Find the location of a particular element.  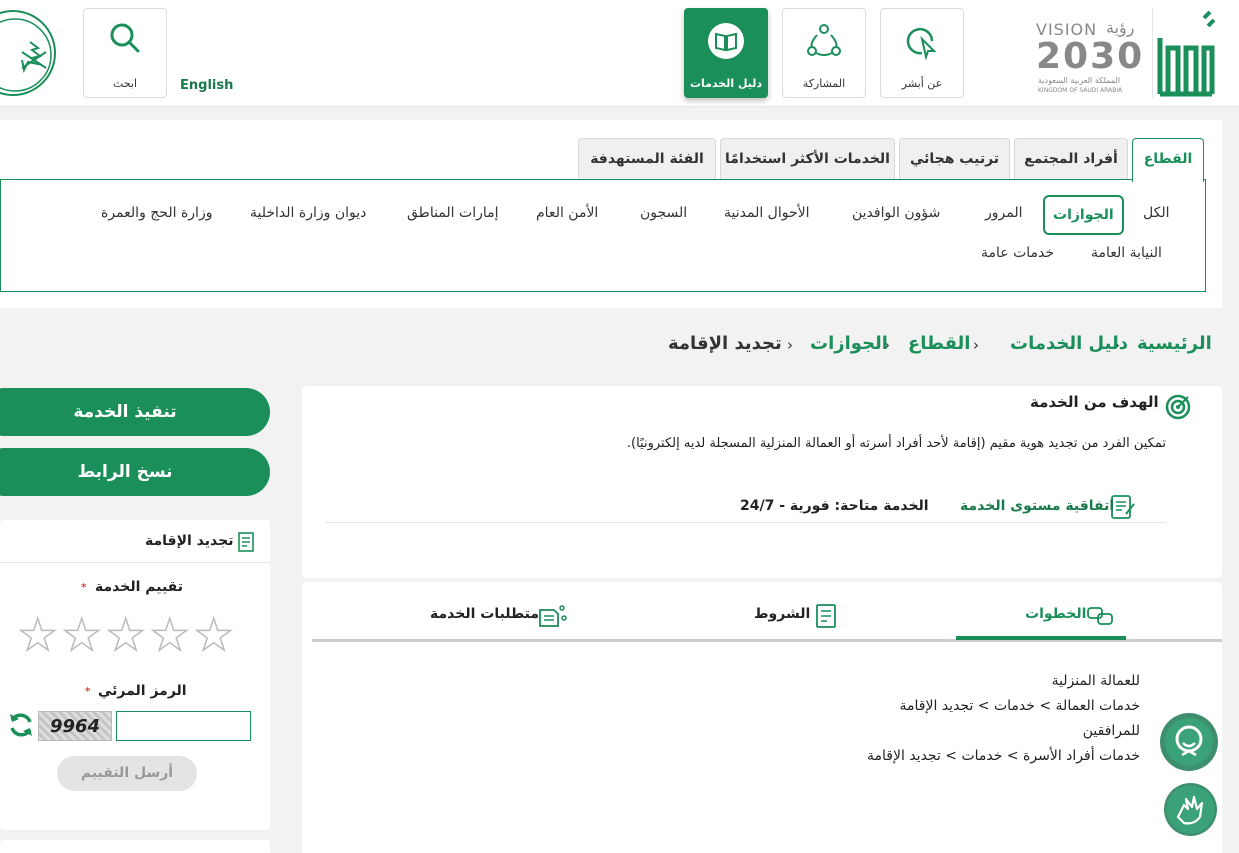

copy-link-button: نسخ الرابط is located at coordinates (135, 472).